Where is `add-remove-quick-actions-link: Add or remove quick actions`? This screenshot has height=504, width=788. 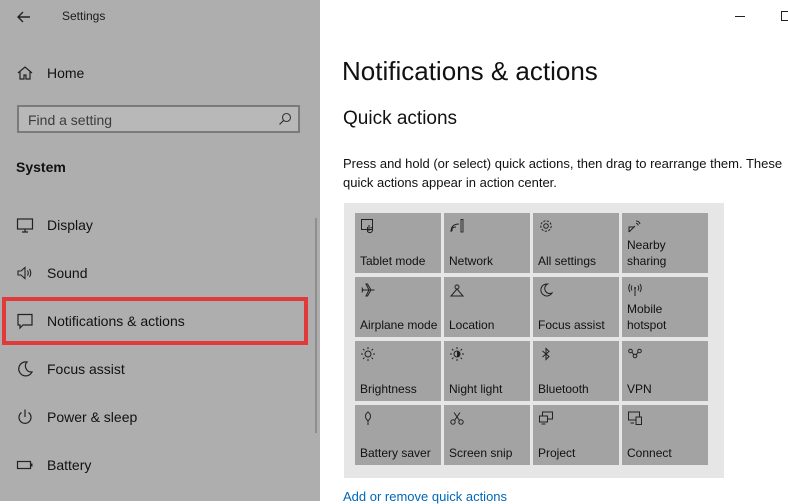 add-remove-quick-actions-link: Add or remove quick actions is located at coordinates (425, 496).